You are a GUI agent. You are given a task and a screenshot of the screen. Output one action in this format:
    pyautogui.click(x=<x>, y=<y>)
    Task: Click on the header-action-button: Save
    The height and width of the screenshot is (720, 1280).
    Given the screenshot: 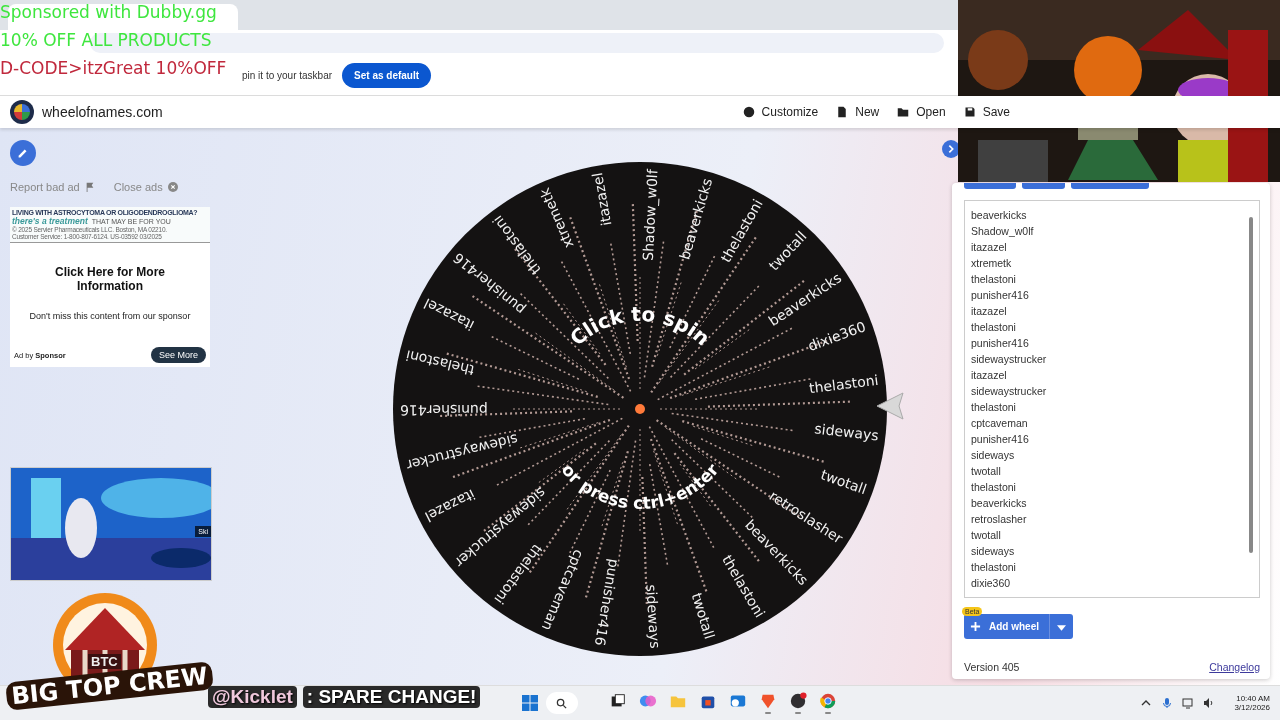 What is the action you would take?
    pyautogui.click(x=986, y=112)
    